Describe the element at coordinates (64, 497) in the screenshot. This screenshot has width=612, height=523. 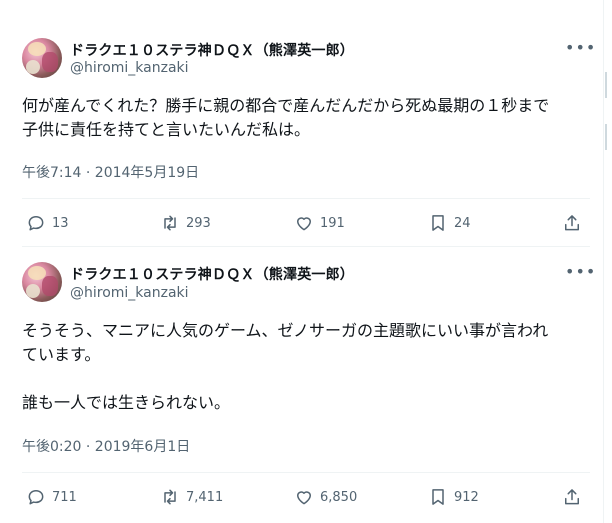
I see `reply-count: 711` at that location.